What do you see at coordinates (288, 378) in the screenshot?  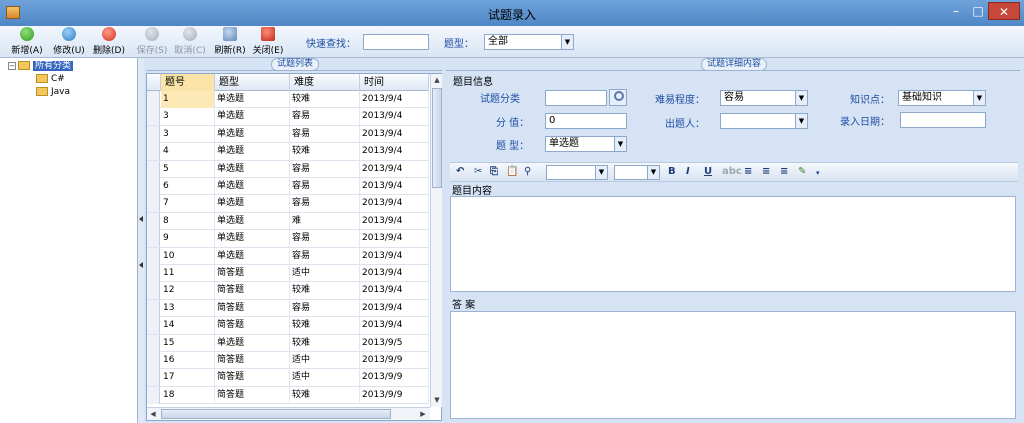 I see `table-row: 17 简答题 适中 2013/9/9` at bounding box center [288, 378].